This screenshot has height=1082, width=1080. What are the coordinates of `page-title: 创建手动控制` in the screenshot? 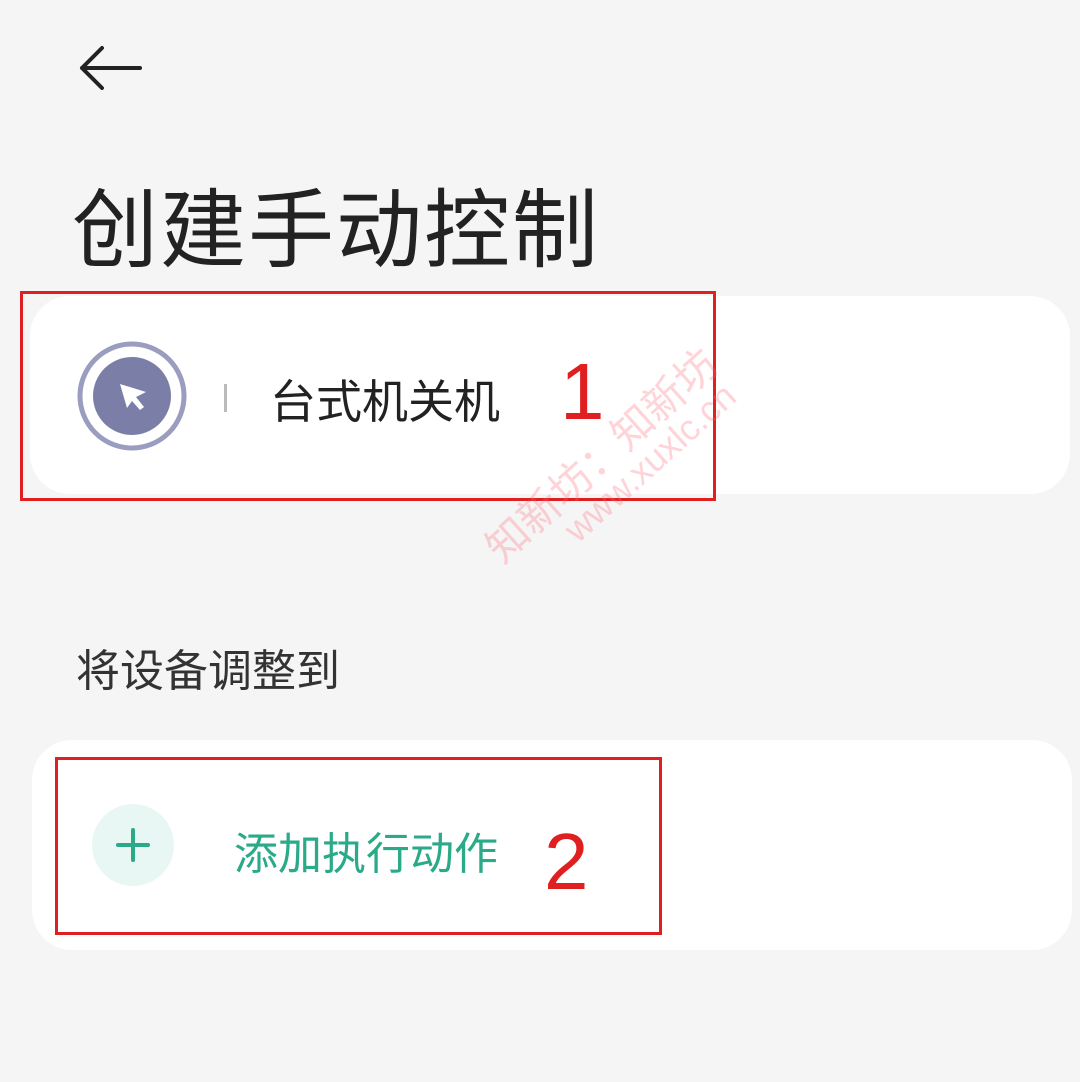 It's located at (336, 231).